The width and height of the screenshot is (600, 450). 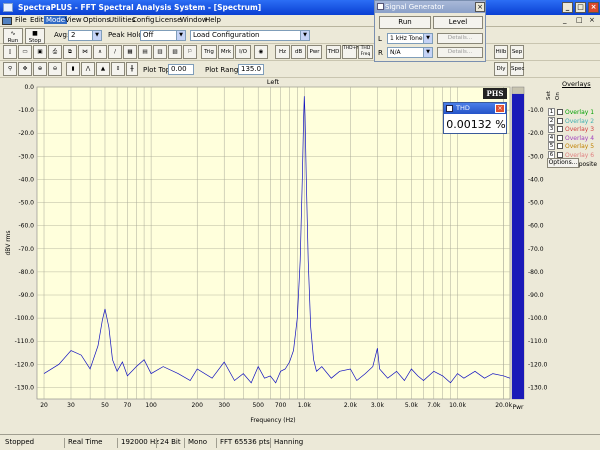 I want to click on line-plot-icon: ⋀, so click(x=88, y=69).